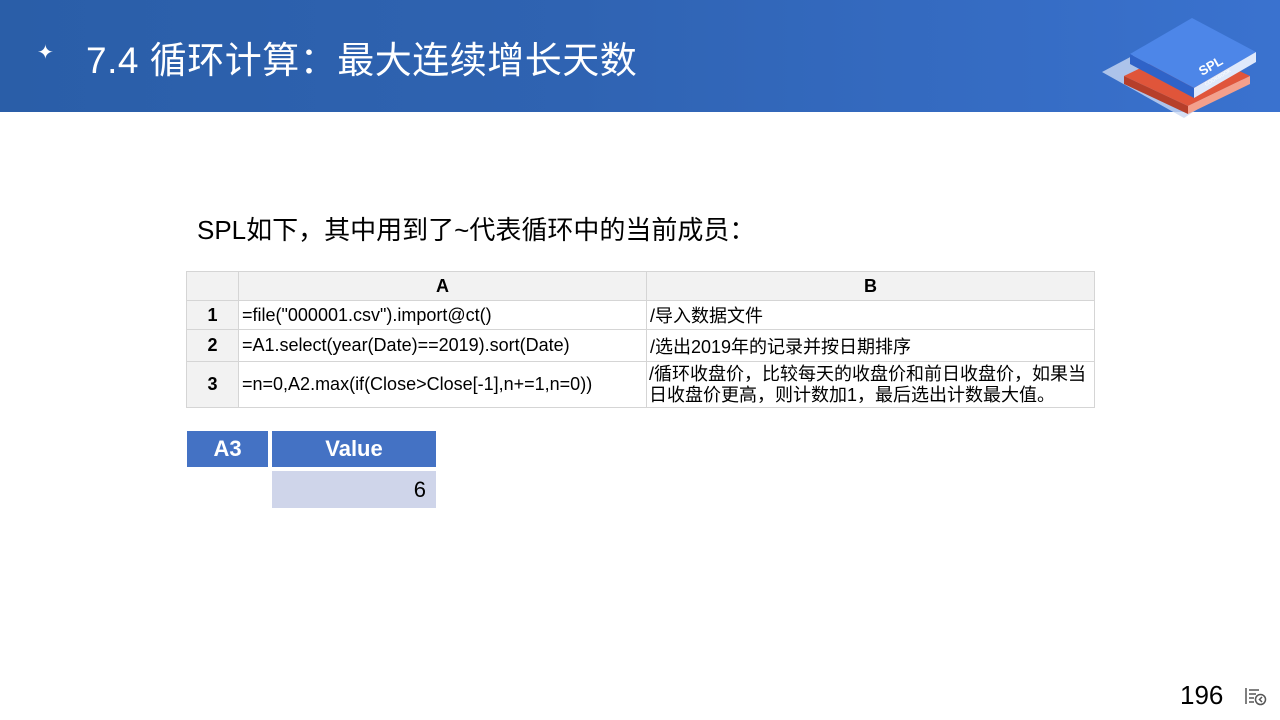 This screenshot has height=720, width=1280. Describe the element at coordinates (227, 449) in the screenshot. I see `result-cell-label: A3` at that location.